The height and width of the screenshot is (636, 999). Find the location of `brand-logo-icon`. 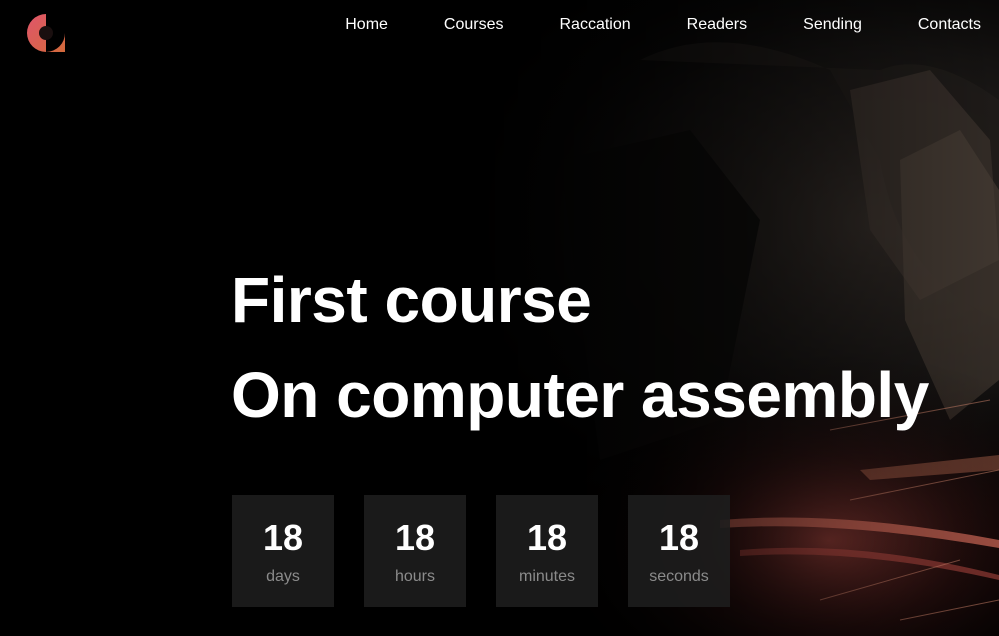

brand-logo-icon is located at coordinates (46, 33).